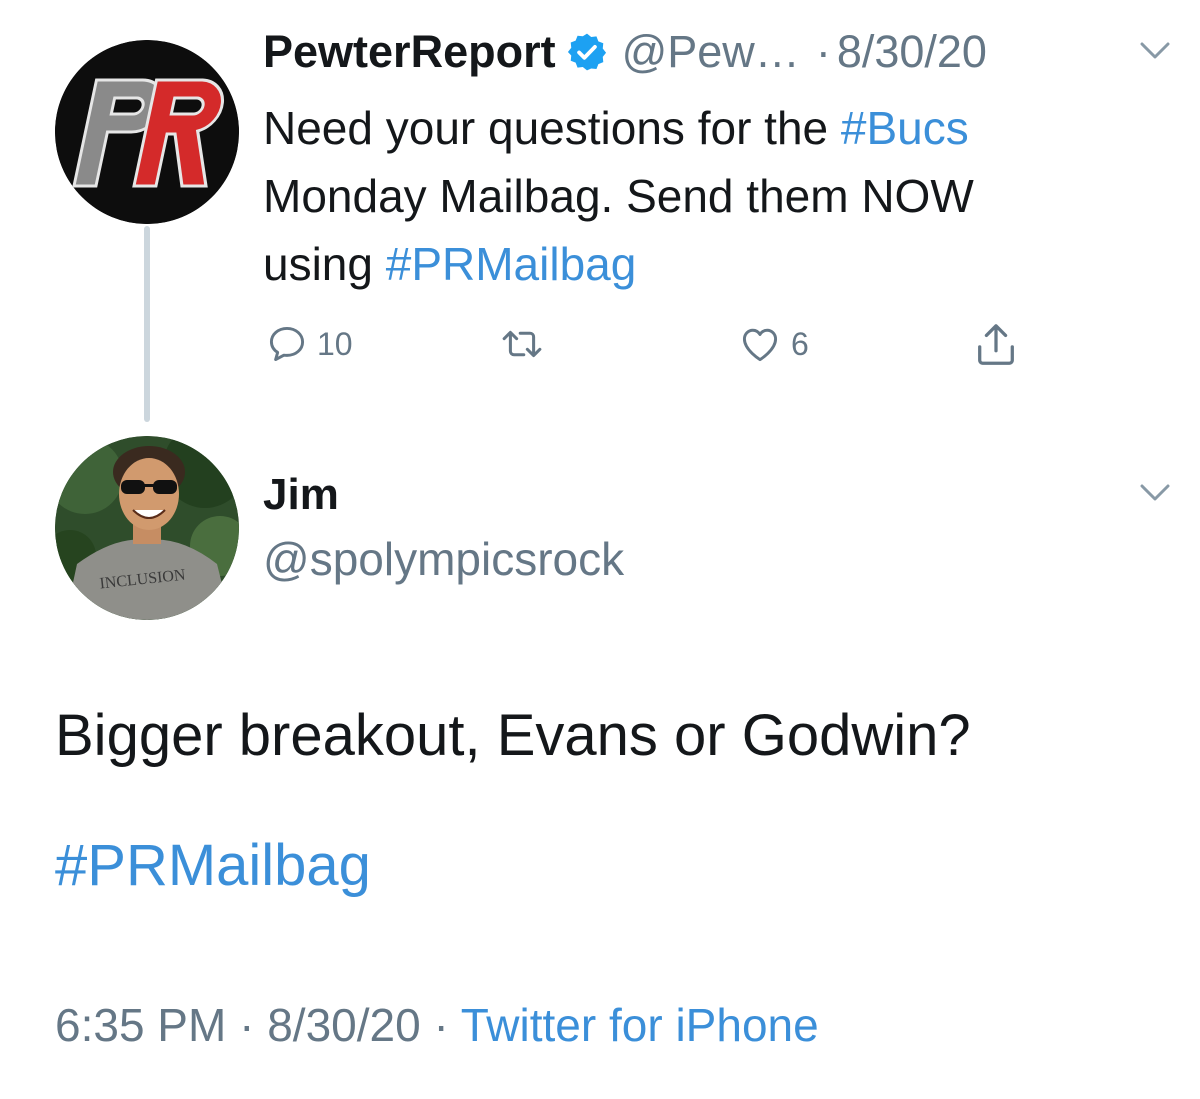 Image resolution: width=1200 pixels, height=1099 pixels. I want to click on like-button: 6, so click(773, 344).